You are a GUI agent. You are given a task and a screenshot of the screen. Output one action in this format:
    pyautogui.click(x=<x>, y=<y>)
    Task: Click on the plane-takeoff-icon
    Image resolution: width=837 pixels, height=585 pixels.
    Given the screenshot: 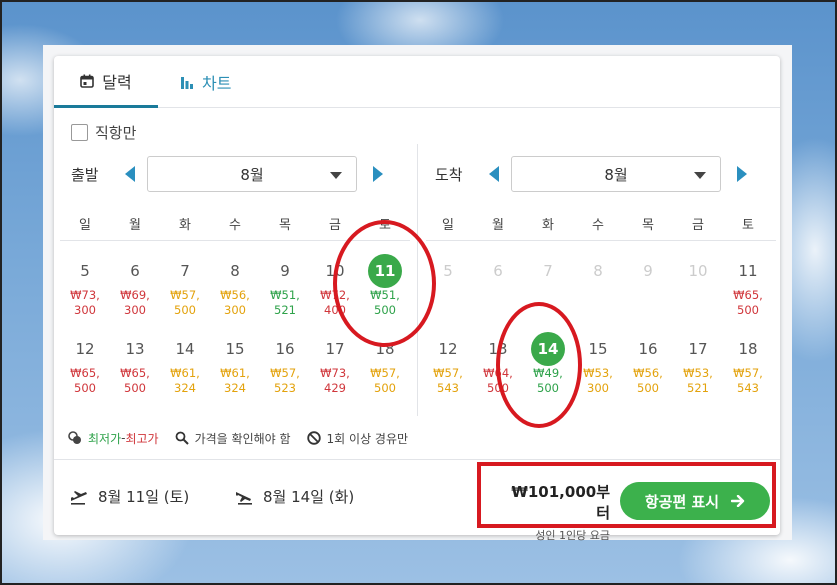 What is the action you would take?
    pyautogui.click(x=79, y=497)
    